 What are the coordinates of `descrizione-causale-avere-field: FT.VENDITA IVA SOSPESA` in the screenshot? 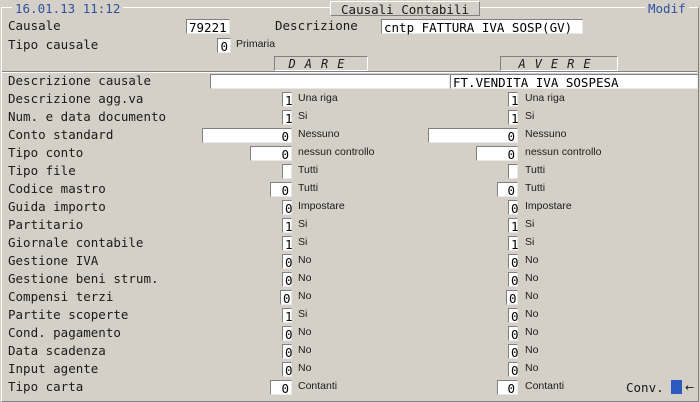 It's located at (574, 82).